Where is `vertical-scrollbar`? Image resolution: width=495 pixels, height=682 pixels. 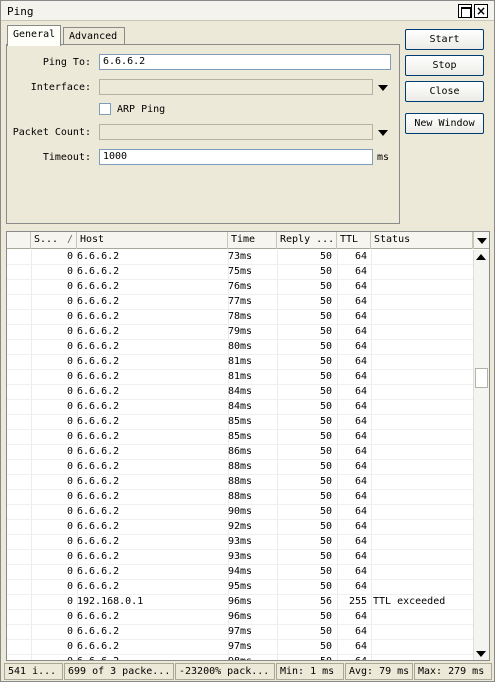 vertical-scrollbar is located at coordinates (481, 455).